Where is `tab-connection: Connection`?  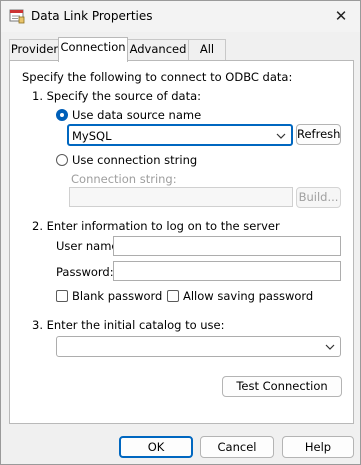
tab-connection: Connection is located at coordinates (93, 49).